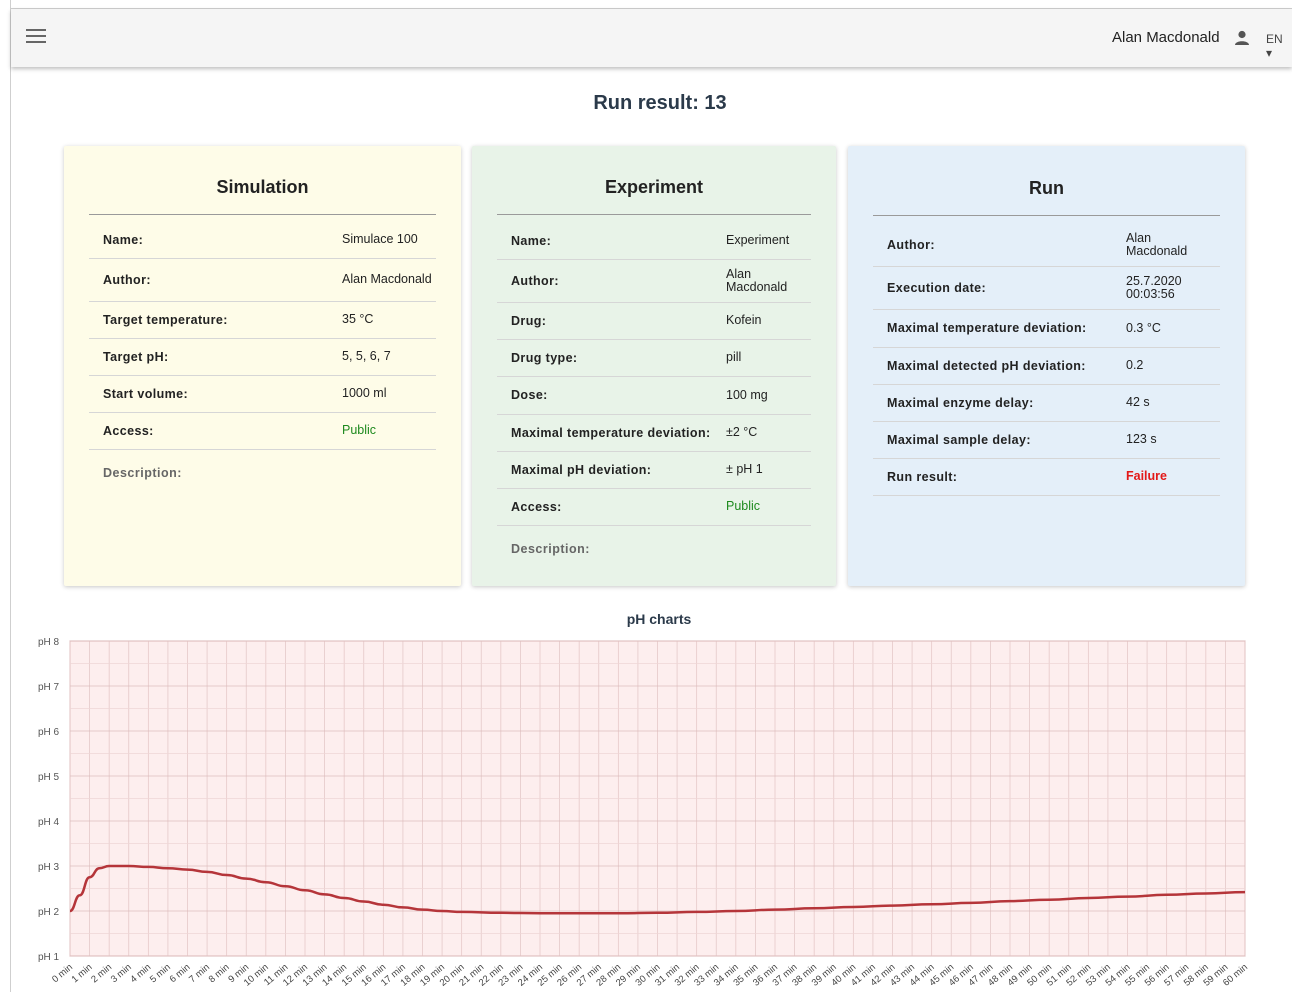 The height and width of the screenshot is (992, 1292). I want to click on run-row-label: Maximal detected pH deviation:, so click(986, 365).